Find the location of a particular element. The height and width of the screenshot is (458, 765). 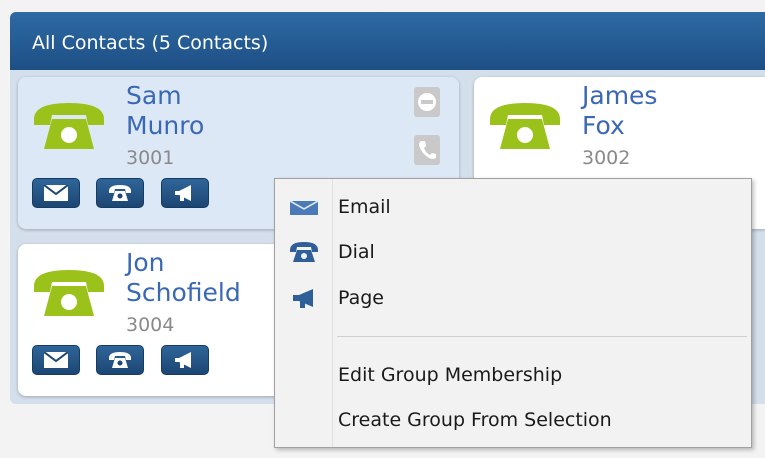

do-not-disturb-icon is located at coordinates (427, 102).